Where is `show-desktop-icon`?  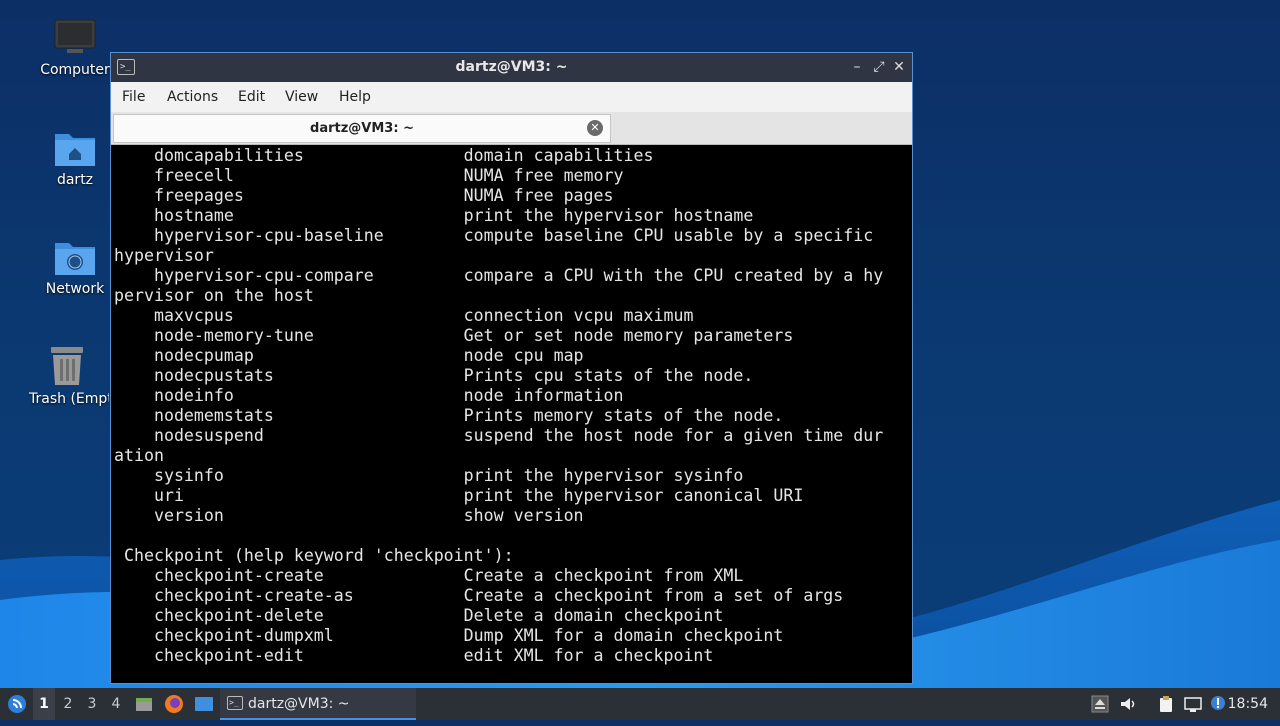
show-desktop-icon is located at coordinates (204, 704).